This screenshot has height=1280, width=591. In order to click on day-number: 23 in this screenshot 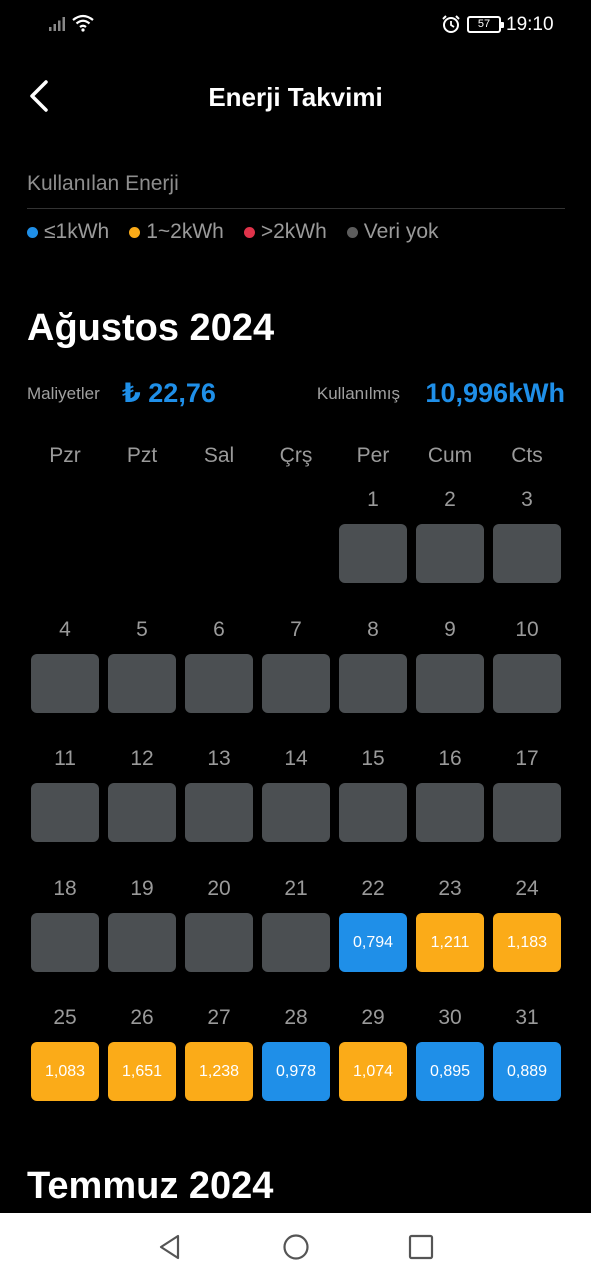, I will do `click(450, 888)`.